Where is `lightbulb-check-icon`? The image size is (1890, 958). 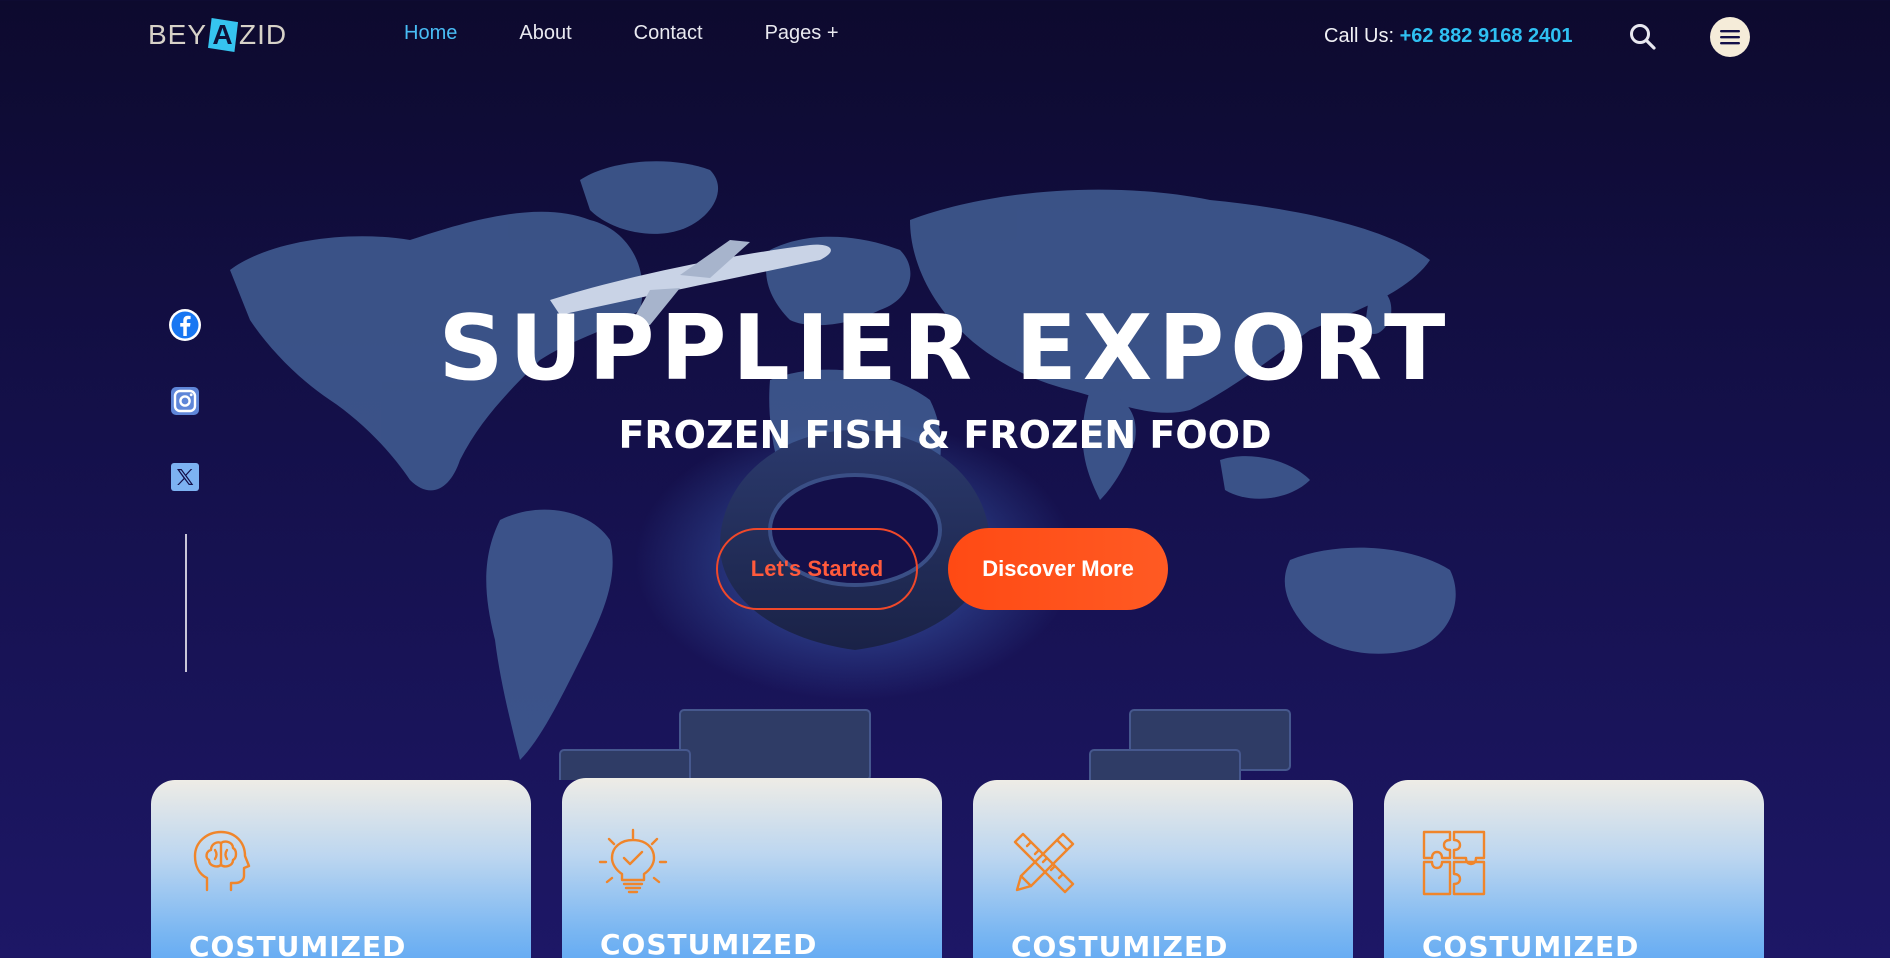 lightbulb-check-icon is located at coordinates (633, 861).